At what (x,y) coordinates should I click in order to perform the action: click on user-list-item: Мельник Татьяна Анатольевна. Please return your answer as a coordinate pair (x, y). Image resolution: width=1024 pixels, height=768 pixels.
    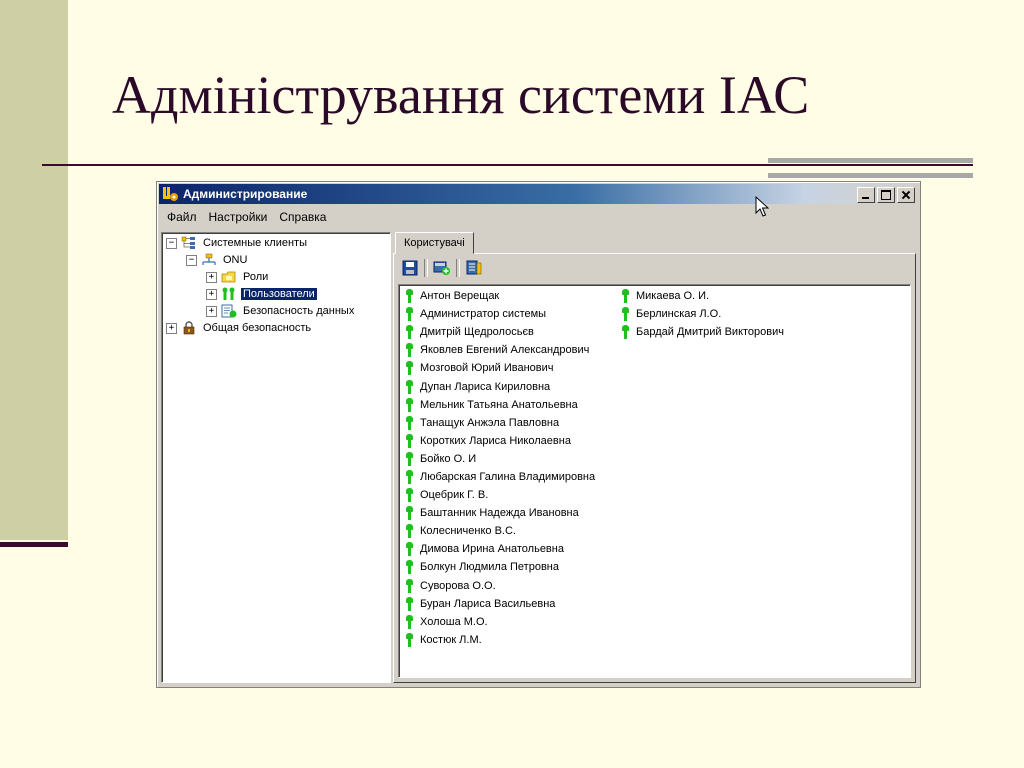
    Looking at the image, I should click on (500, 405).